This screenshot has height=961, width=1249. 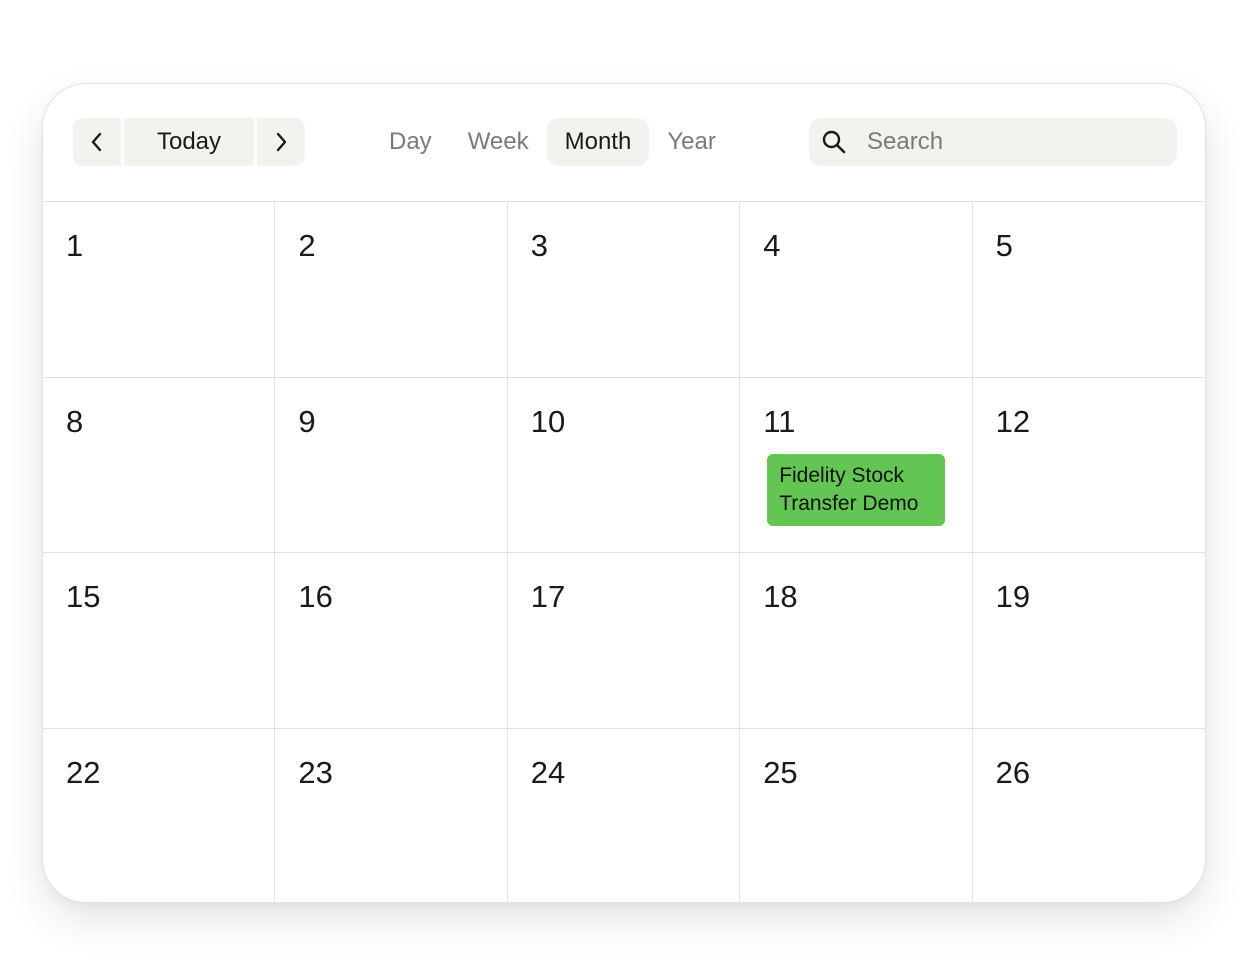 What do you see at coordinates (159, 815) in the screenshot?
I see `day-cell: 22` at bounding box center [159, 815].